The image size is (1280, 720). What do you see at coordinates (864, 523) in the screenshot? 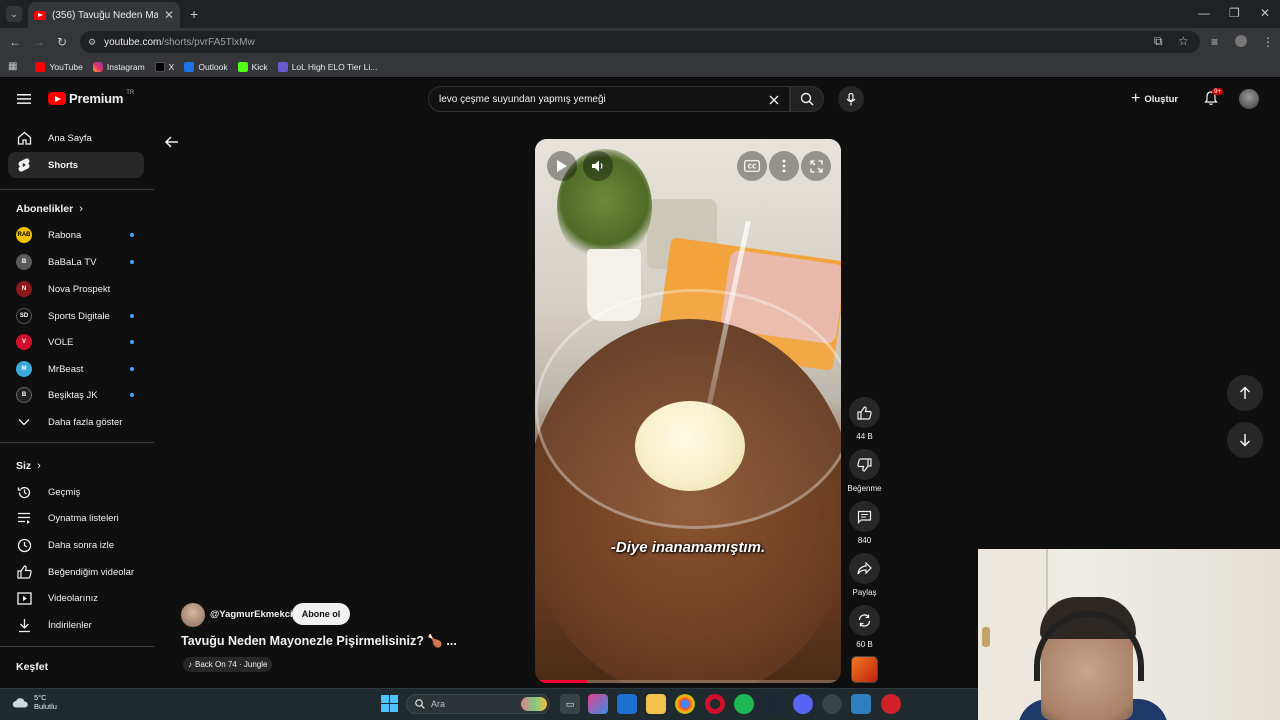
I see `comments-button: 840` at bounding box center [864, 523].